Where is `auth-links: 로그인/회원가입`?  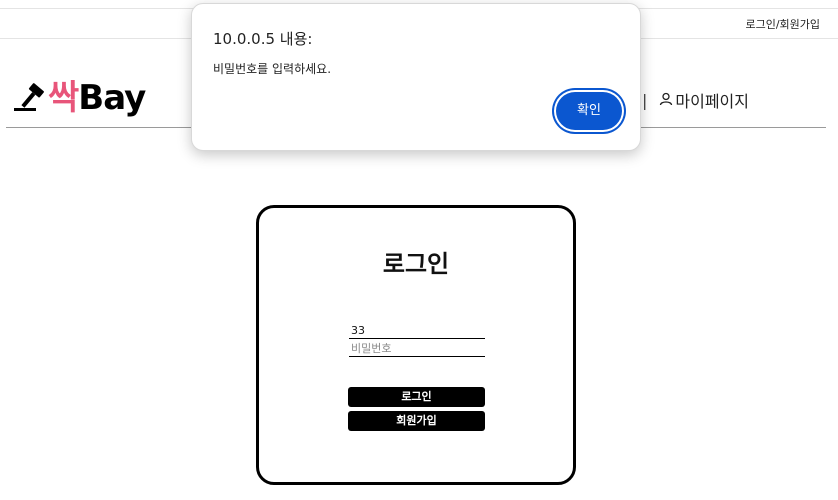 auth-links: 로그인/회원가입 is located at coordinates (782, 24).